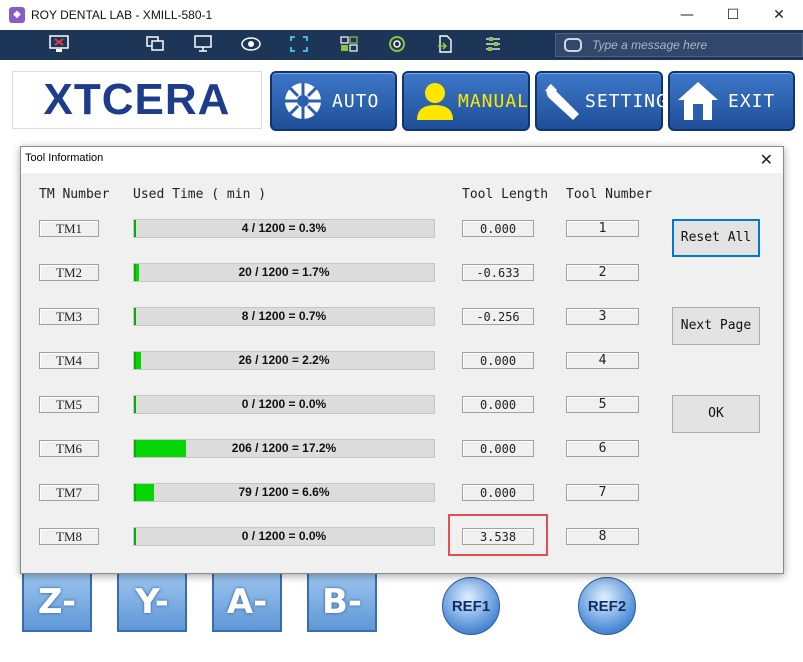  Describe the element at coordinates (498, 535) in the screenshot. I see `highlight-box` at that location.